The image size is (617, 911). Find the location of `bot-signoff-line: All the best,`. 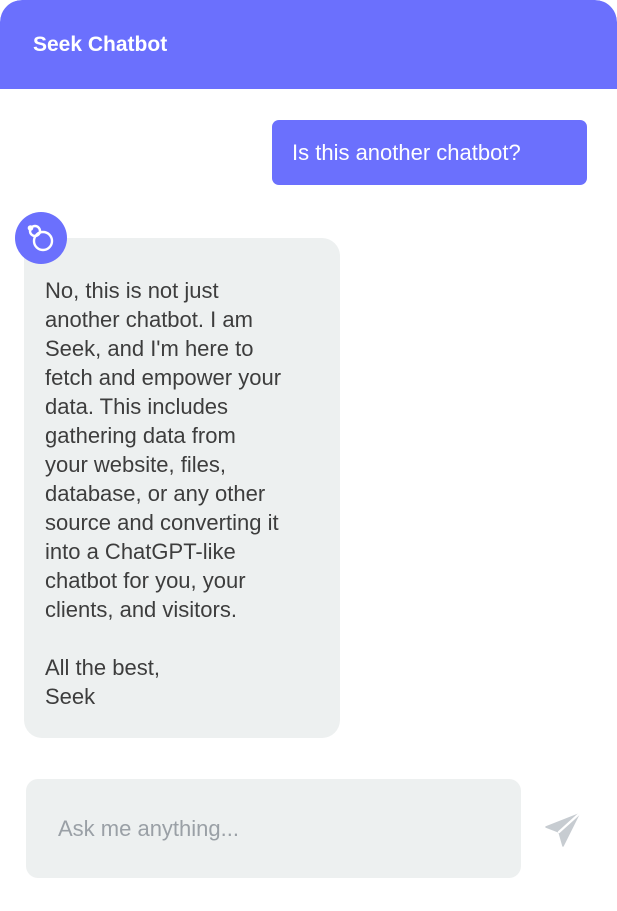

bot-signoff-line: All the best, is located at coordinates (102, 667).